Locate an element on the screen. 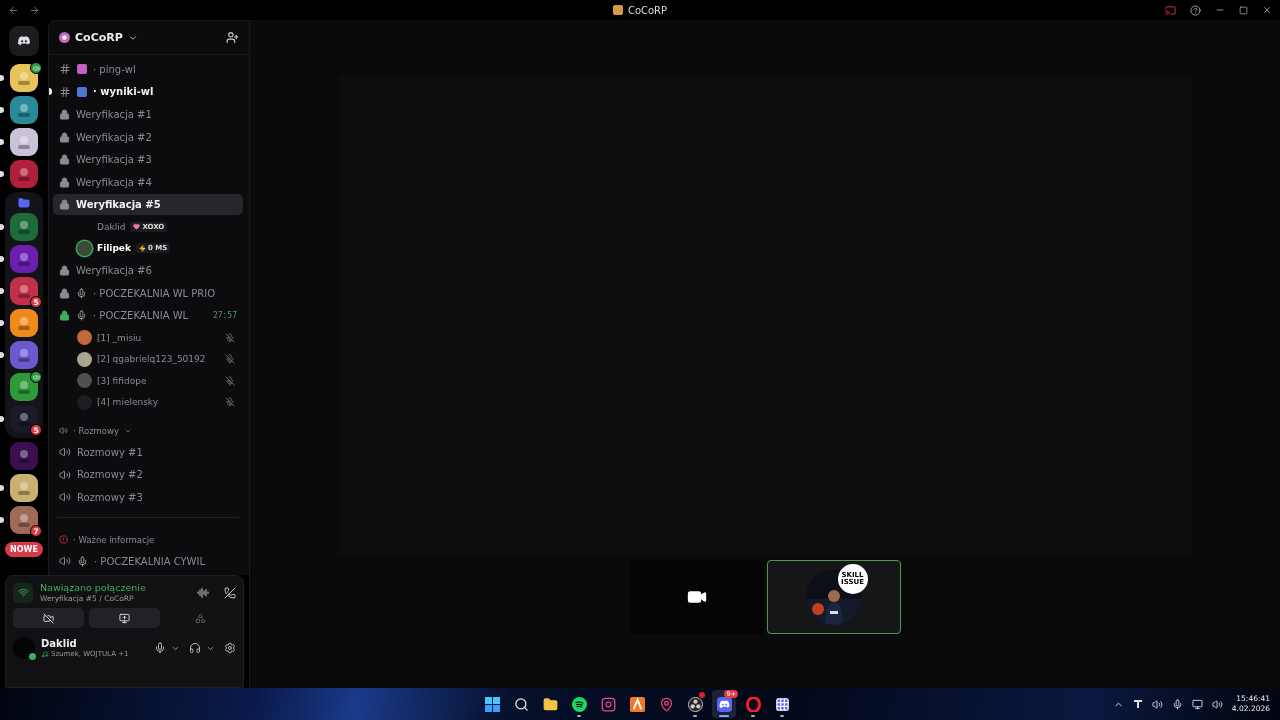  channel-item: Weryfikacja #6 is located at coordinates (148, 270).